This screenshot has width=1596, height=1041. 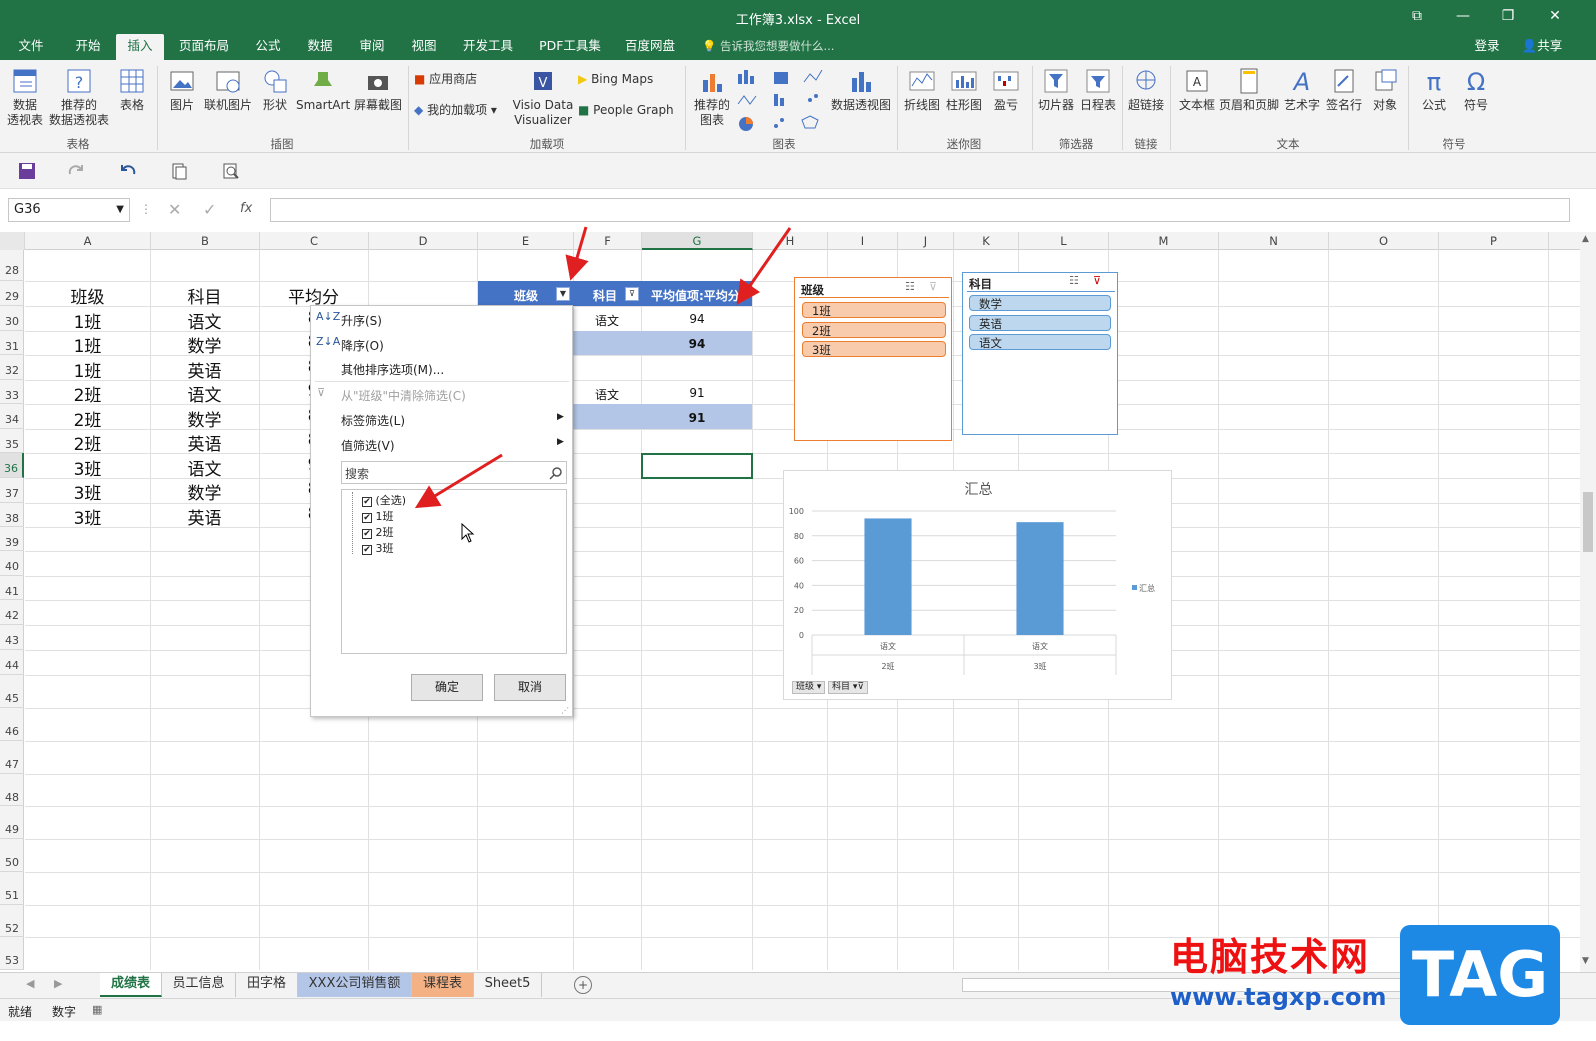 What do you see at coordinates (809, 687) in the screenshot?
I see `chart-field-button-class: 班级 ▾` at bounding box center [809, 687].